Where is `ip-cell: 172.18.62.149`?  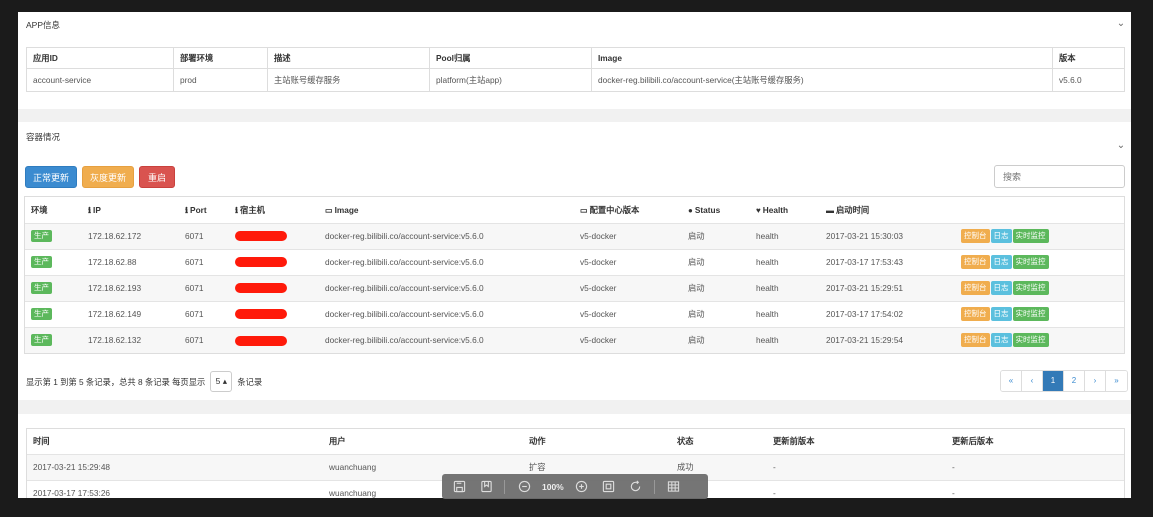 ip-cell: 172.18.62.149 is located at coordinates (115, 314).